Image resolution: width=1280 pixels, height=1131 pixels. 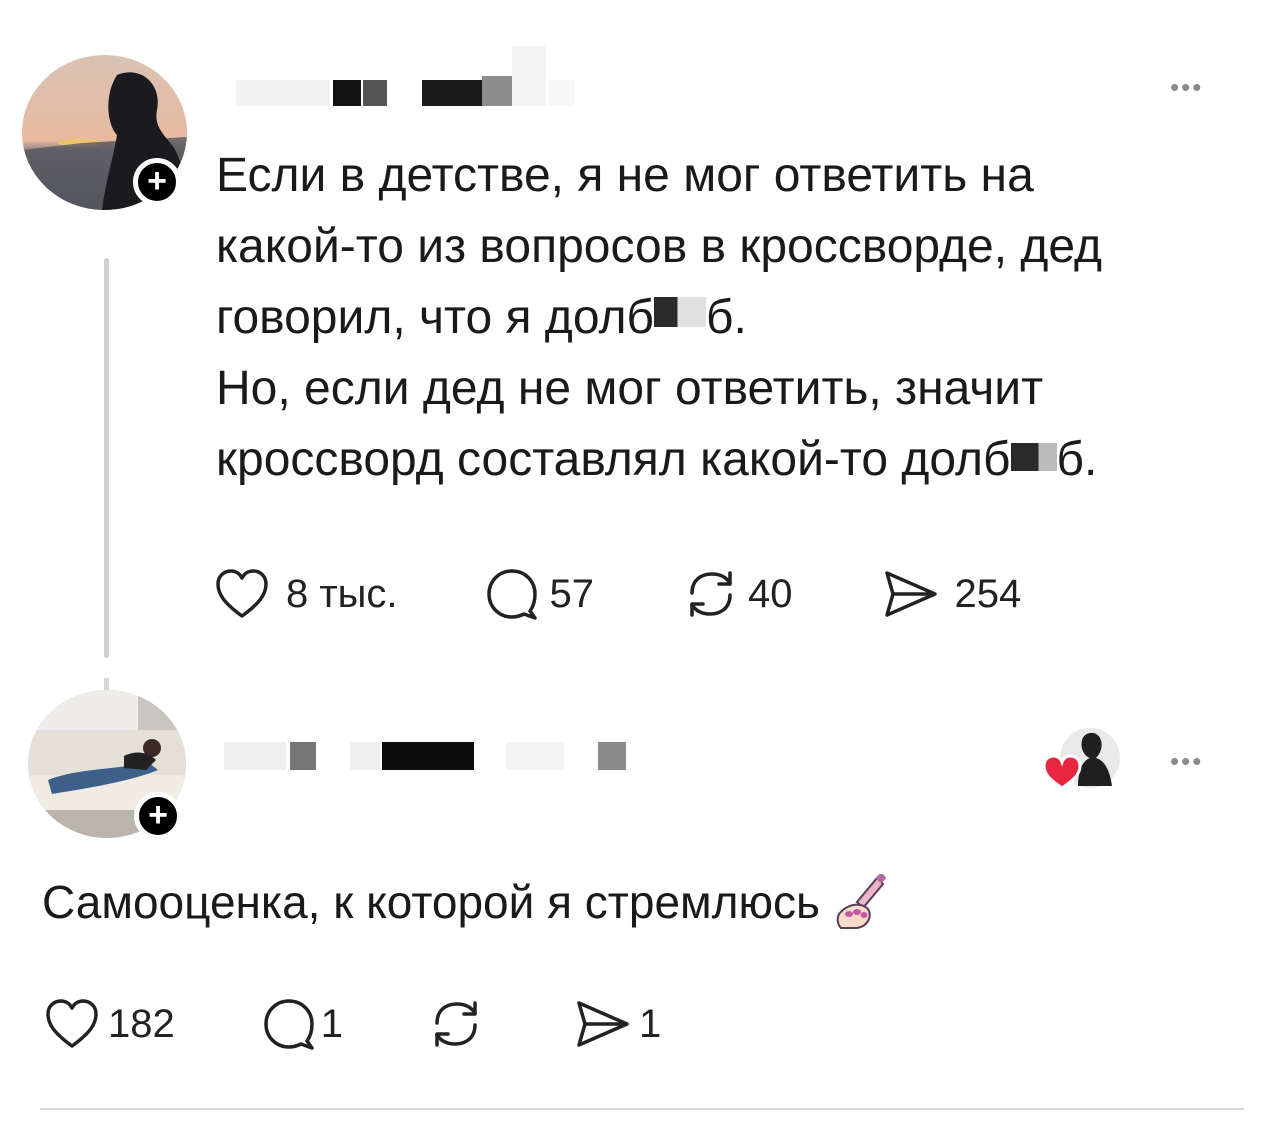 I want to click on reply-more-button: •••, so click(x=1186, y=761).